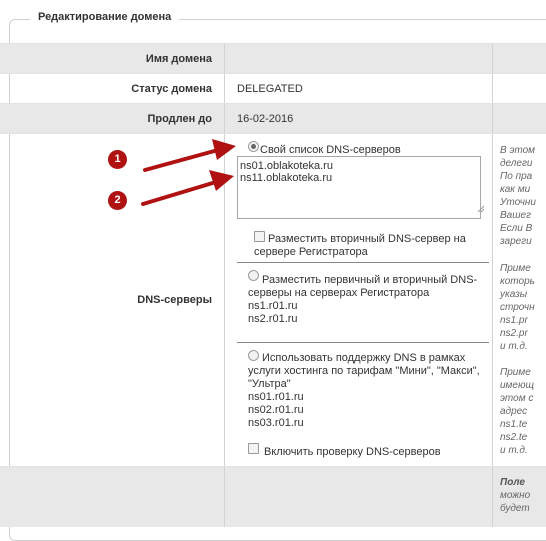  I want to click on row-renewed-until: Продлен до 16-02-2016, so click(273, 118).